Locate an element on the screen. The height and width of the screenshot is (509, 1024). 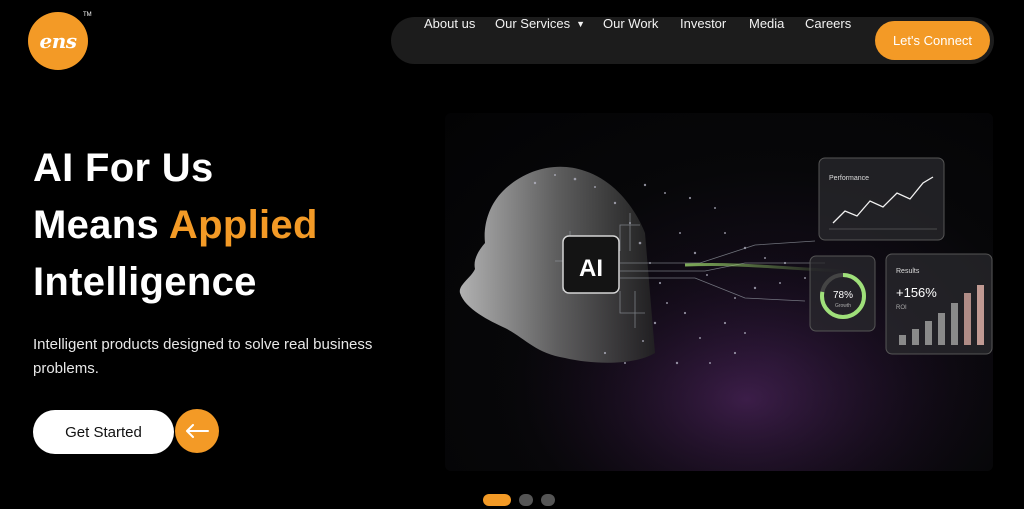
nav-item-investor: Investor is located at coordinates (703, 23).